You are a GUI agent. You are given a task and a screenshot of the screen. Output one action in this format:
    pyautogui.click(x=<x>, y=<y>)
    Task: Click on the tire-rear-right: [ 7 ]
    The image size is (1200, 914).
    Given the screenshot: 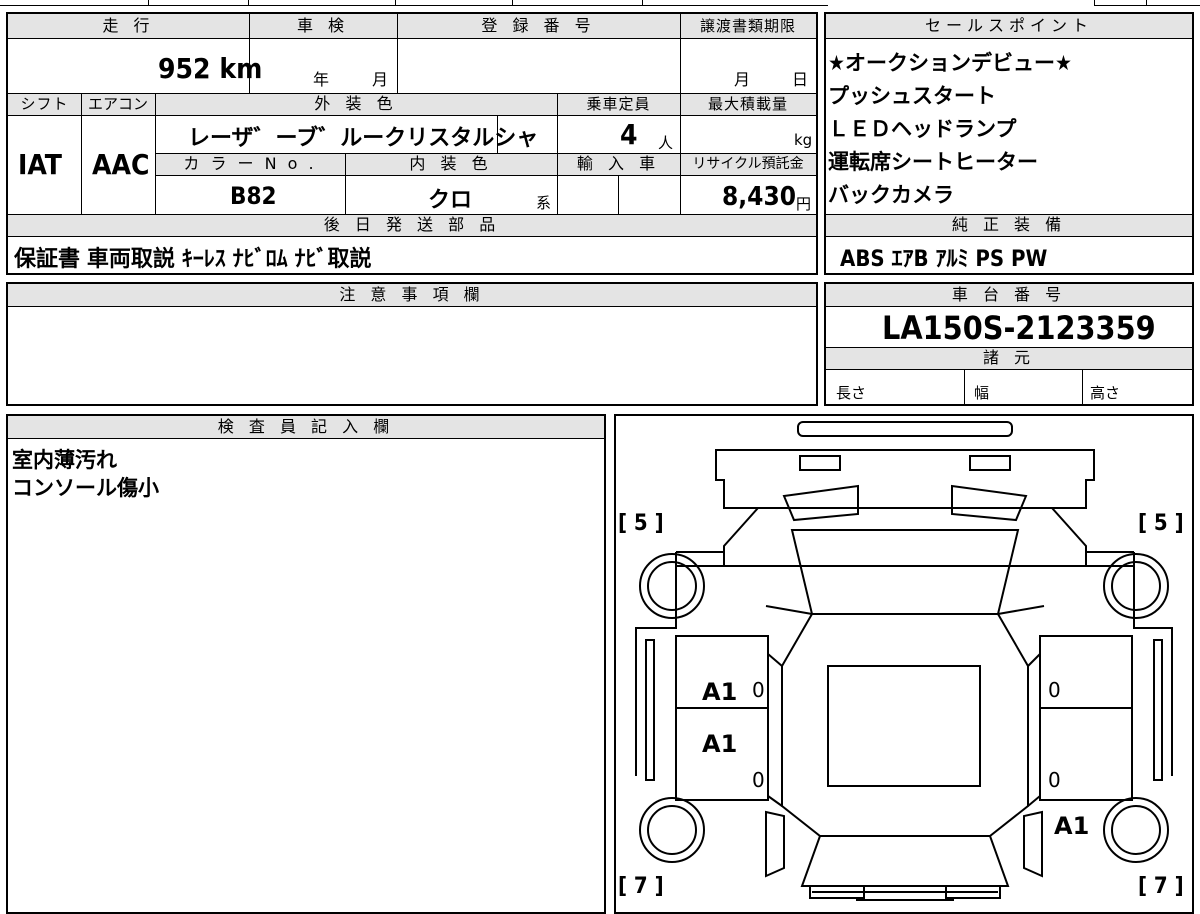 What is the action you would take?
    pyautogui.click(x=1161, y=886)
    